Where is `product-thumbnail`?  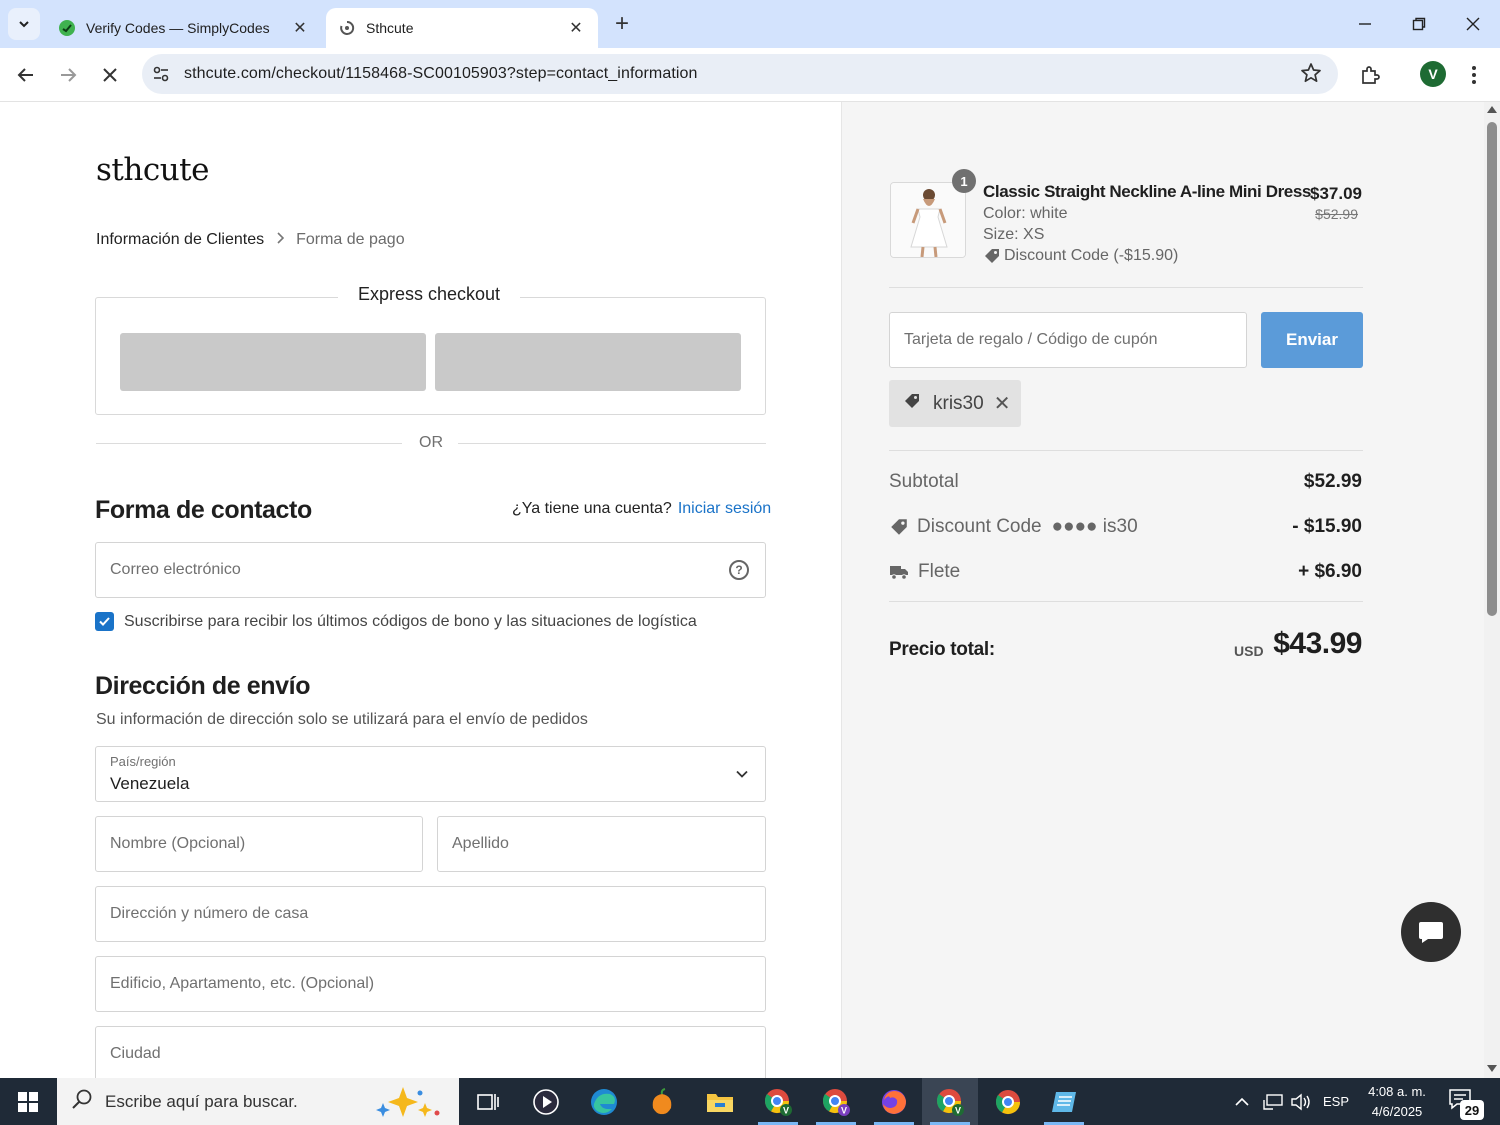 product-thumbnail is located at coordinates (928, 220).